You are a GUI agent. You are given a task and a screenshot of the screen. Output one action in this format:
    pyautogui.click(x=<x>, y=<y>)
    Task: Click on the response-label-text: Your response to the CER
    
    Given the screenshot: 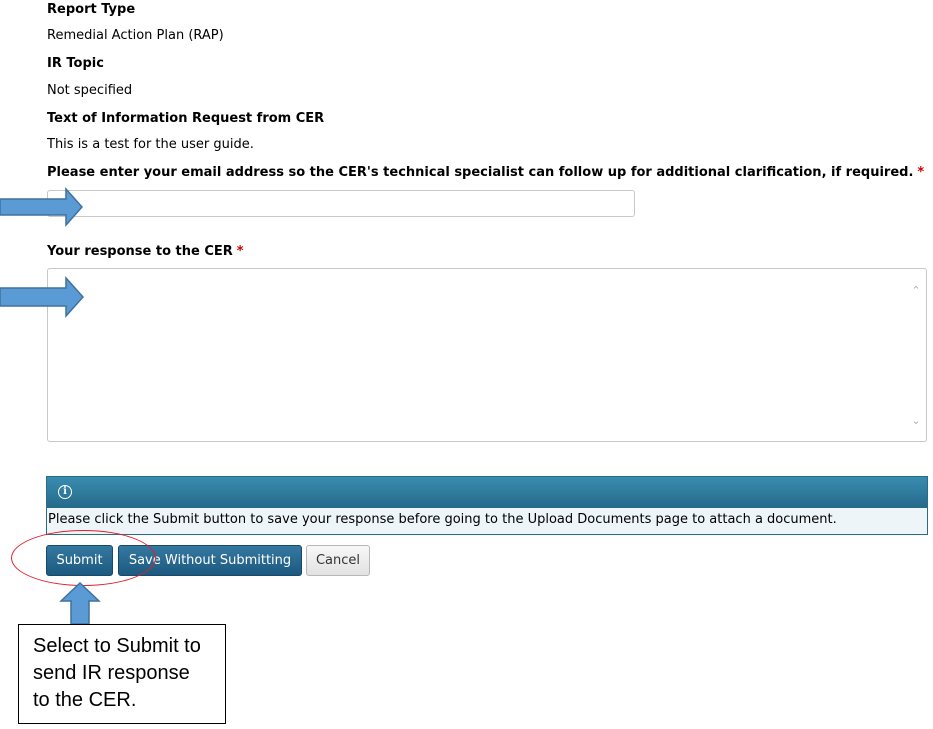 What is the action you would take?
    pyautogui.click(x=140, y=251)
    